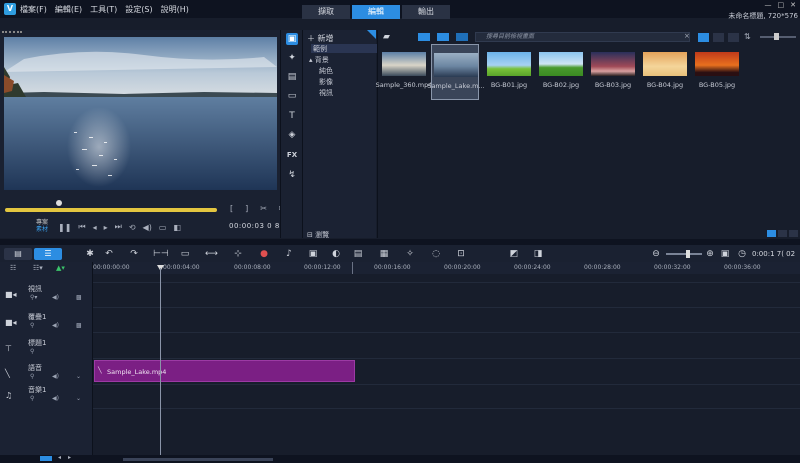 Image resolution: width=800 pixels, height=463 pixels. I want to click on filter-video-icon, so click(424, 37).